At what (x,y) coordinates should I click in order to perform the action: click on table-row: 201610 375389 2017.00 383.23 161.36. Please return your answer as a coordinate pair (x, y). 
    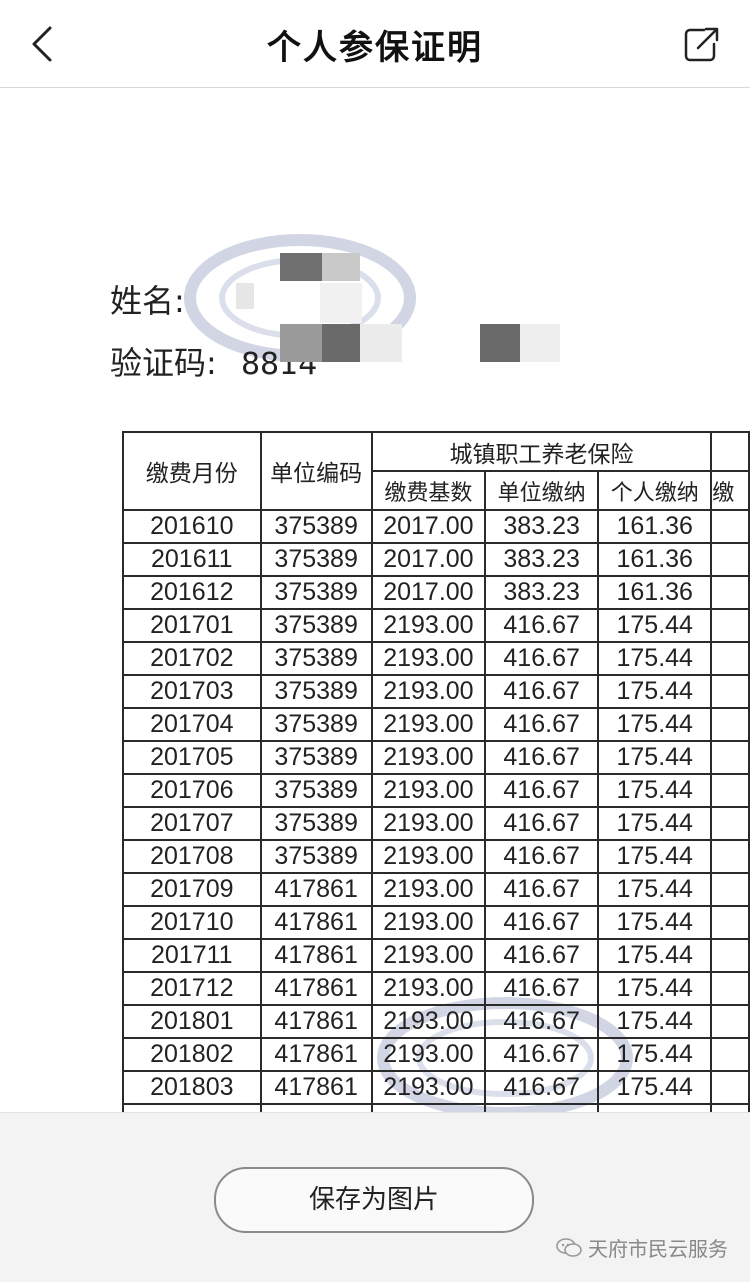
    Looking at the image, I should click on (436, 526).